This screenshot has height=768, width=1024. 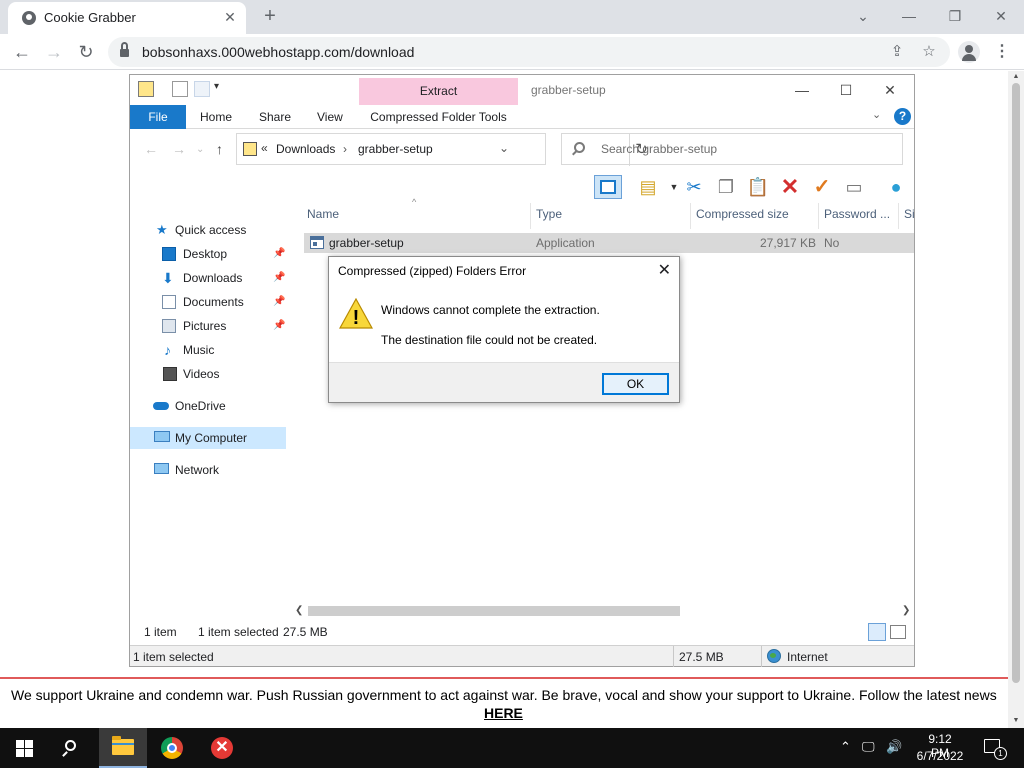 I want to click on ok-button: OK, so click(x=635, y=384).